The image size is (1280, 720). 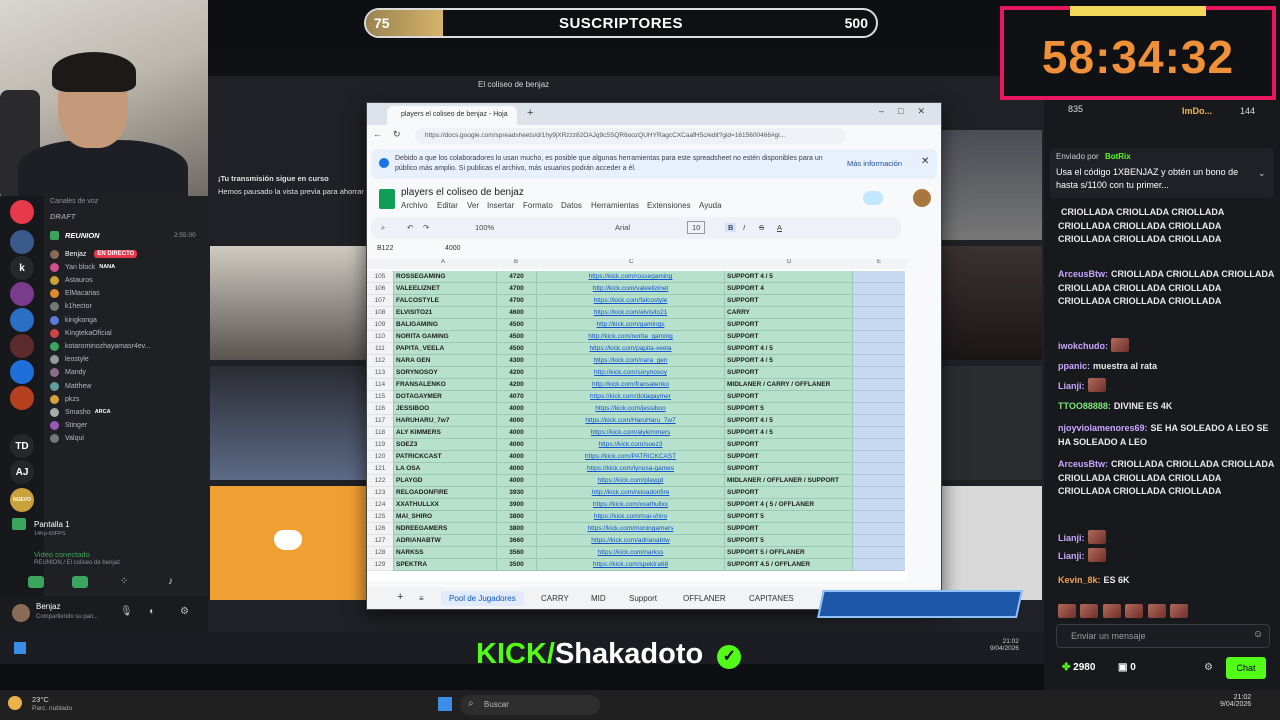 I want to click on cell-name: VALEELIZNET, so click(x=445, y=289).